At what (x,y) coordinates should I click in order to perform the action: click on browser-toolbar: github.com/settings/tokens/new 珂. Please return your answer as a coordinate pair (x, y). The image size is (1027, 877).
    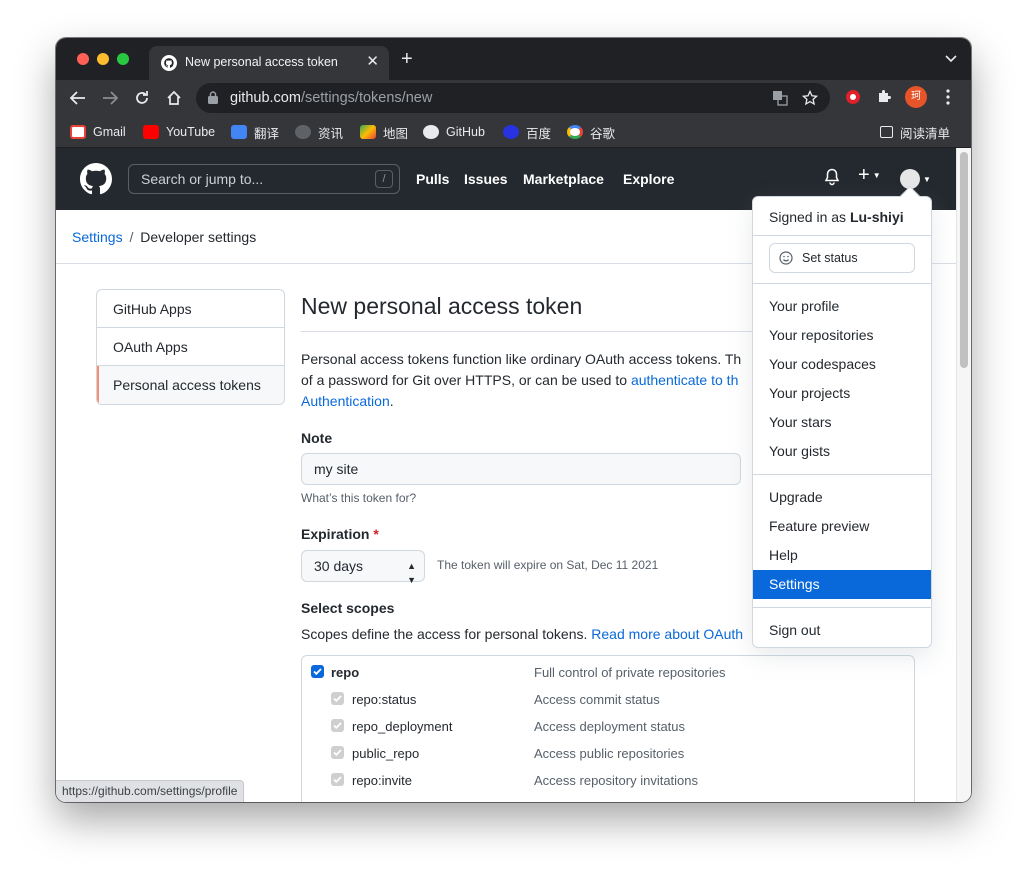
    Looking at the image, I should click on (513, 98).